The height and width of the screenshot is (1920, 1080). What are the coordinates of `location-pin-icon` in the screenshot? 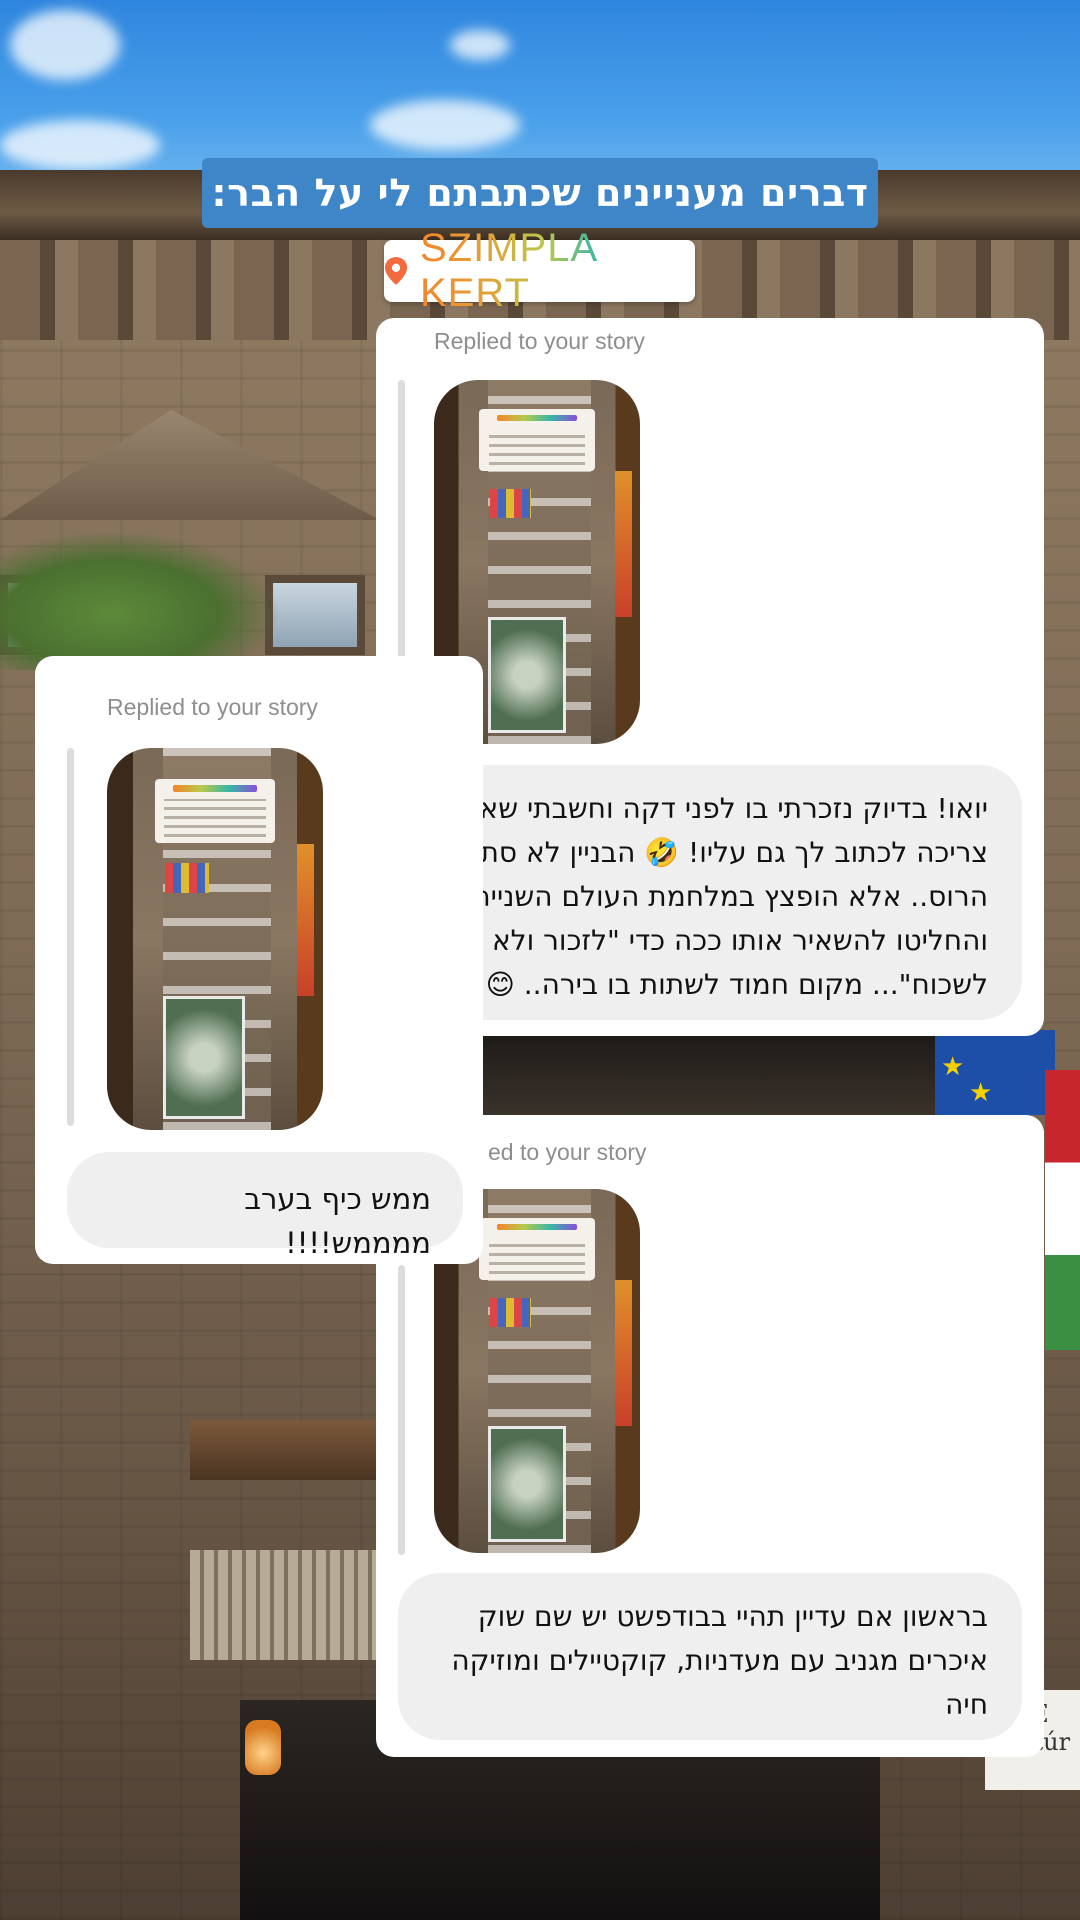 It's located at (396, 271).